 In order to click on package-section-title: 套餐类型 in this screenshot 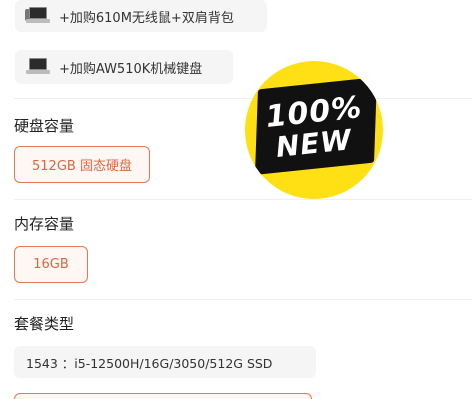, I will do `click(44, 324)`.